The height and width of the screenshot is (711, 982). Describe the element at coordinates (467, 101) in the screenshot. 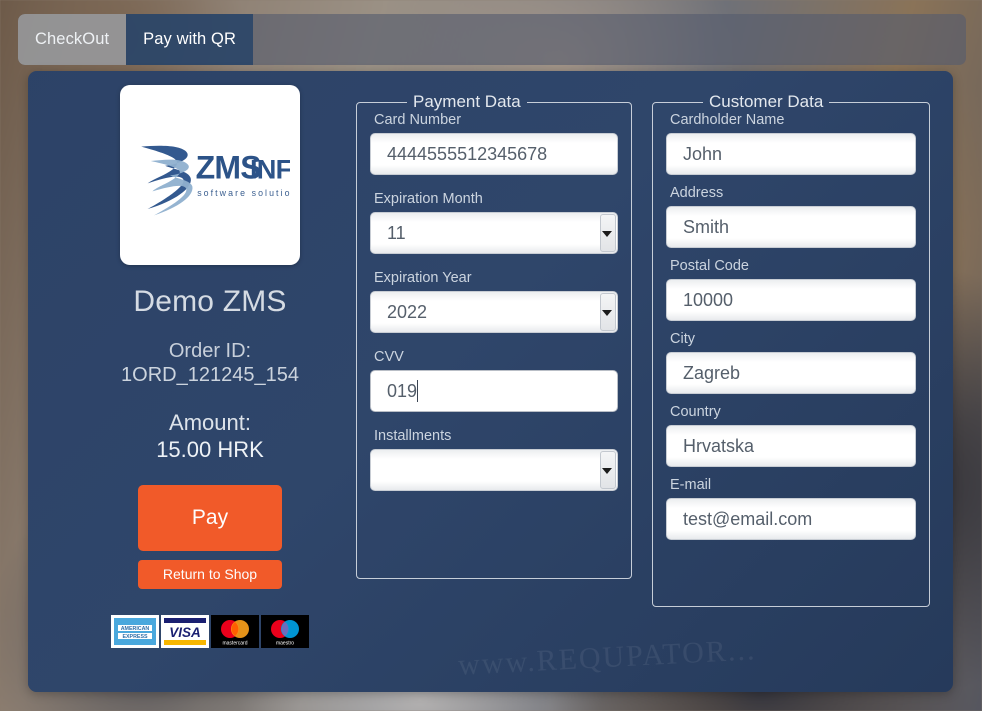

I see `payment-data-legend: Payment Data` at that location.